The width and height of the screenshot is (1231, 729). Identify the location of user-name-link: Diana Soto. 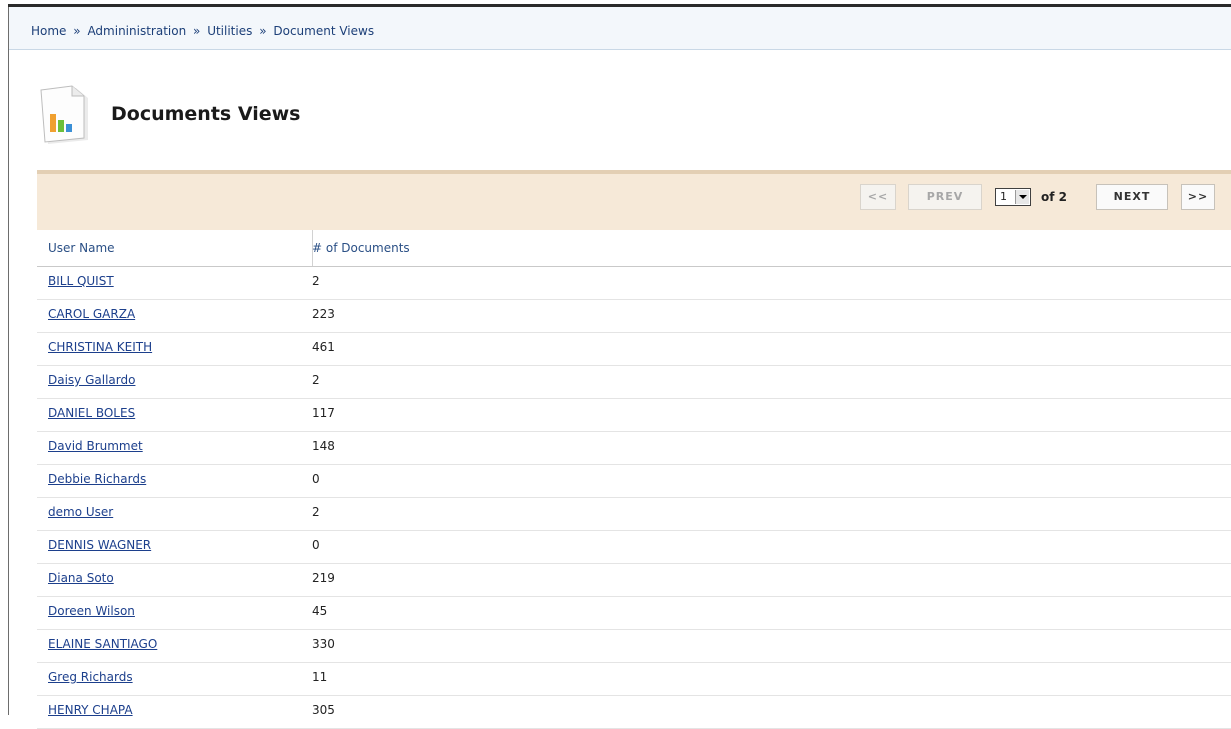
(81, 578).